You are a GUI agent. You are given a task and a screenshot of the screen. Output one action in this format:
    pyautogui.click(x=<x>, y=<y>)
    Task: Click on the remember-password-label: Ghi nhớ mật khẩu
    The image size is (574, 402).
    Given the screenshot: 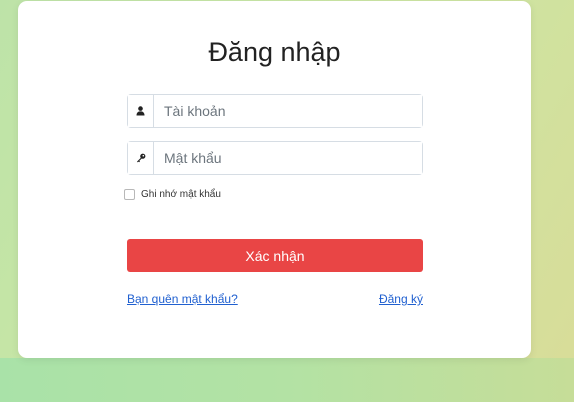 What is the action you would take?
    pyautogui.click(x=181, y=194)
    